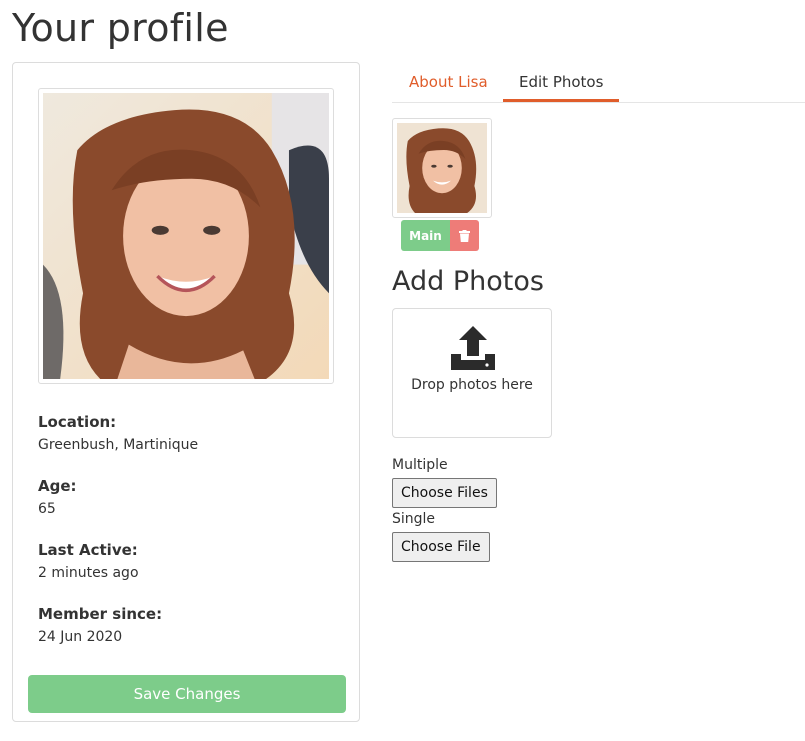  Describe the element at coordinates (57, 486) in the screenshot. I see `age-label: Age:` at that location.